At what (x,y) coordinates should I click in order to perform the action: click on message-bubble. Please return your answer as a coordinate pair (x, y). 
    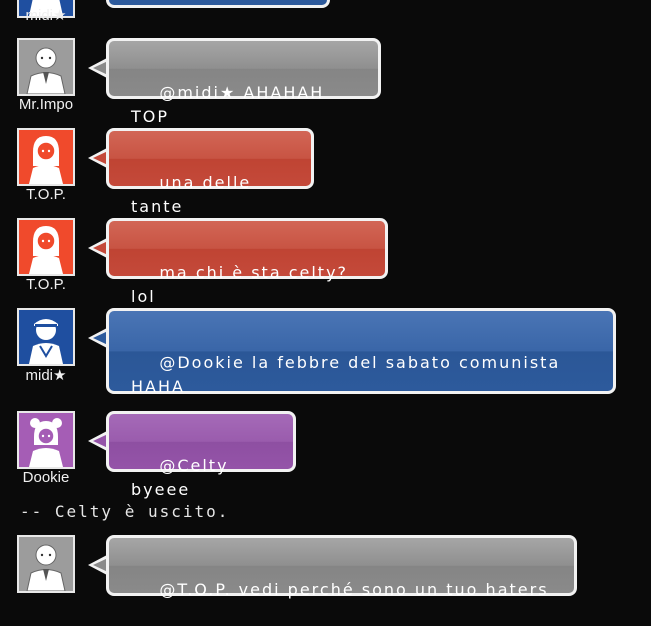
    Looking at the image, I should click on (218, 4).